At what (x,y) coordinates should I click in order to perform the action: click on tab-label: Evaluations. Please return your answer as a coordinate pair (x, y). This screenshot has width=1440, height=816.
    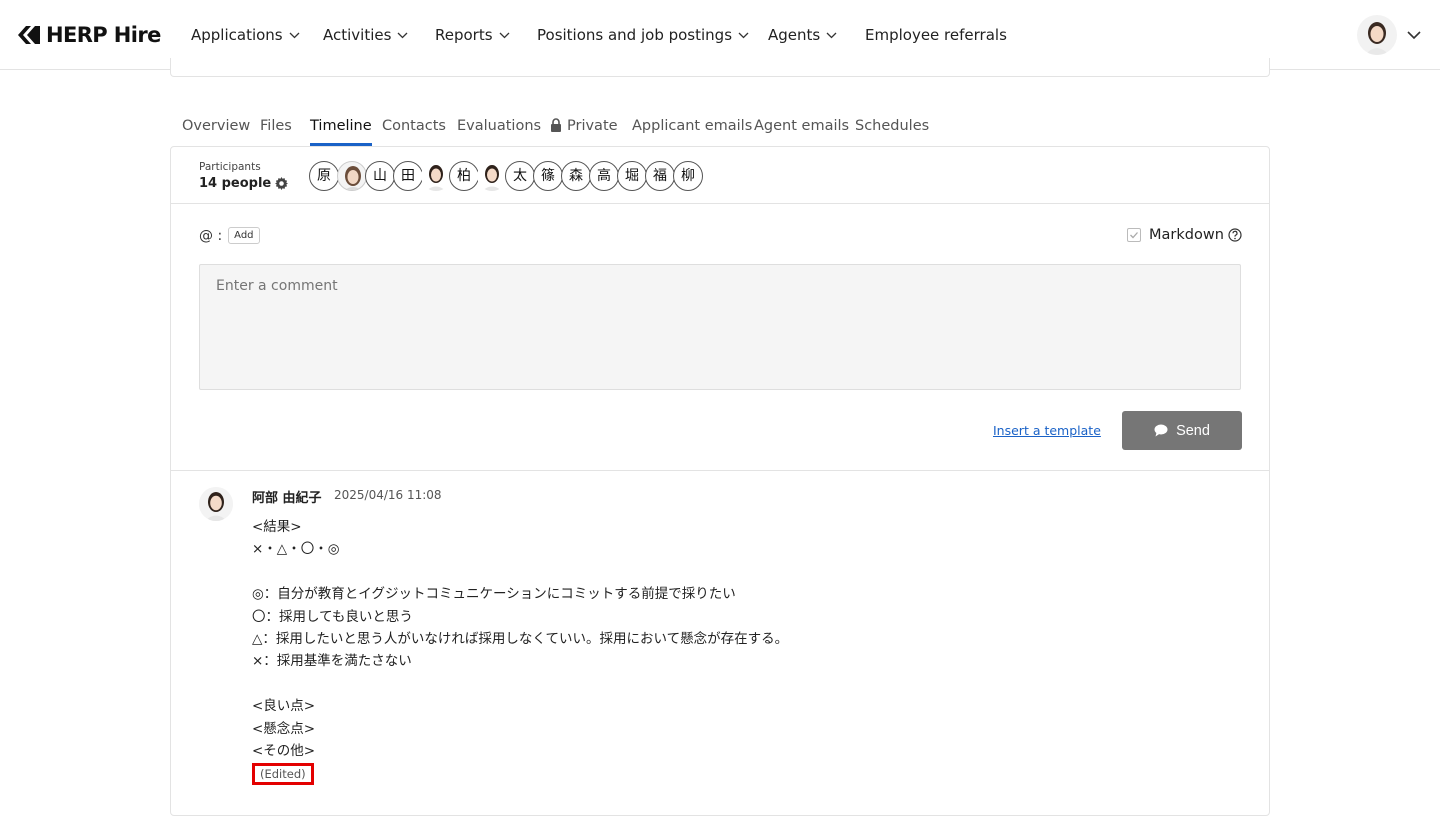
    Looking at the image, I should click on (499, 126).